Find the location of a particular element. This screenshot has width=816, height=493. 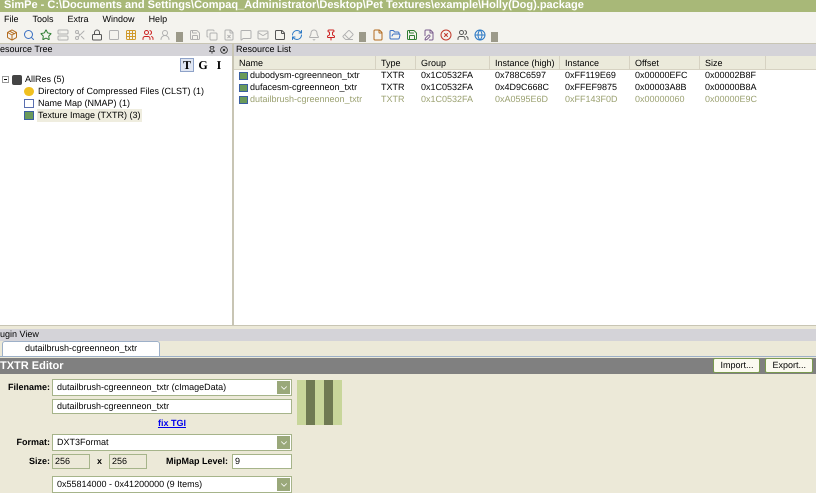

field-label: Filename: is located at coordinates (28, 387).